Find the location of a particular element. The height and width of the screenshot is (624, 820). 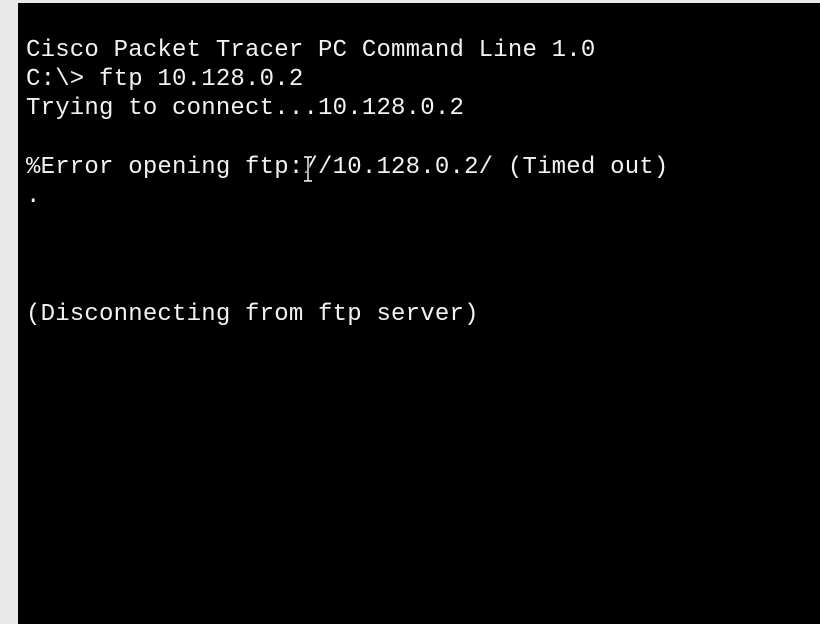

window-left-border is located at coordinates (9, 312).